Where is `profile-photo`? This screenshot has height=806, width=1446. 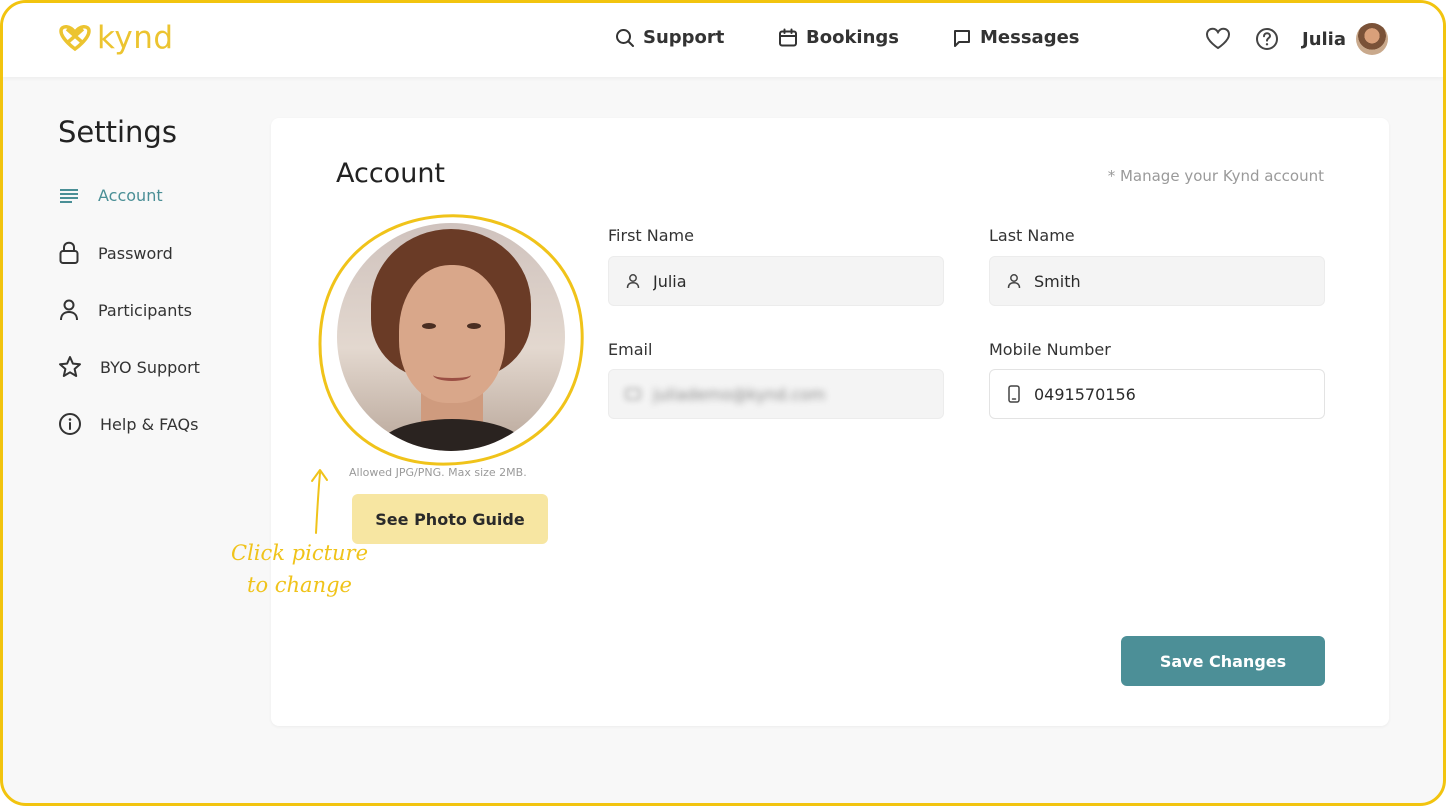 profile-photo is located at coordinates (451, 337).